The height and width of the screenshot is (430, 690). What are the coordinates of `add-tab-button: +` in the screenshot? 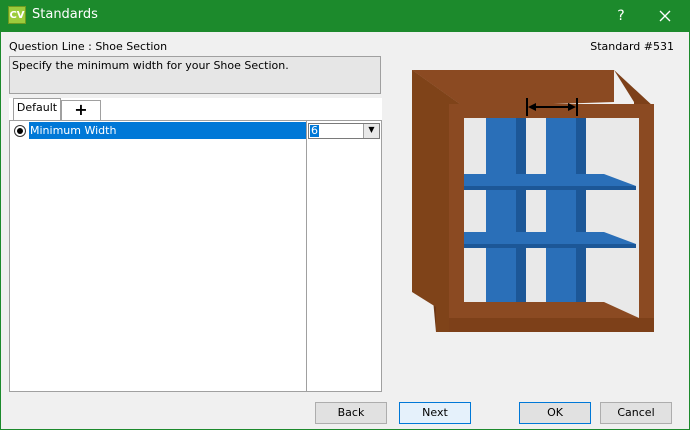 It's located at (81, 110).